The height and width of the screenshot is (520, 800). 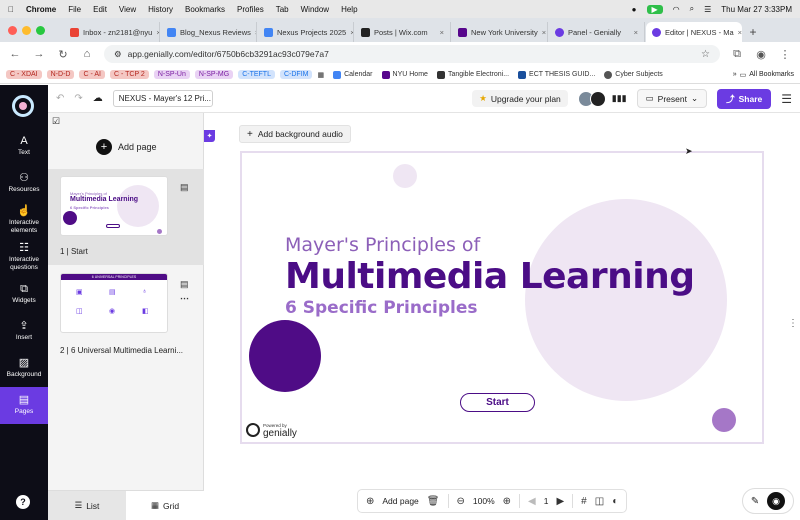 I want to click on back-icon: ←, so click(x=15, y=54).